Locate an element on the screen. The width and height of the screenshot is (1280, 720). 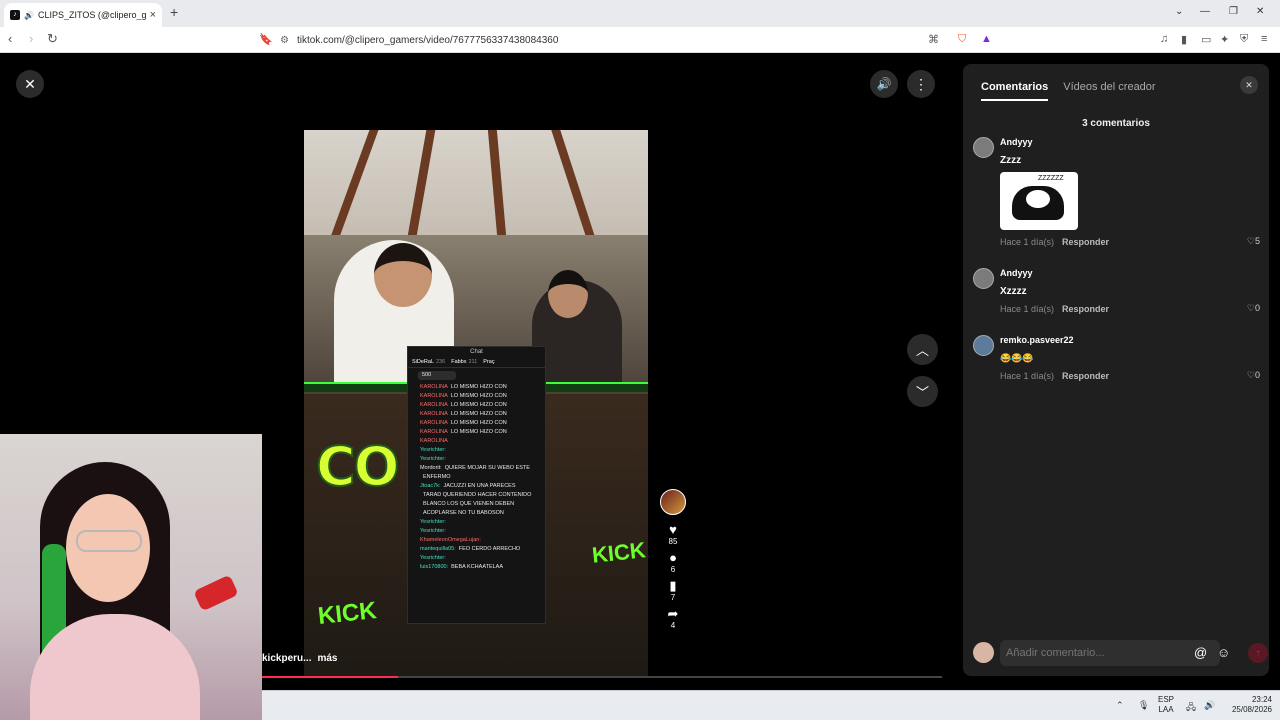
comment-text: Xzzzz is located at coordinates (1013, 291).